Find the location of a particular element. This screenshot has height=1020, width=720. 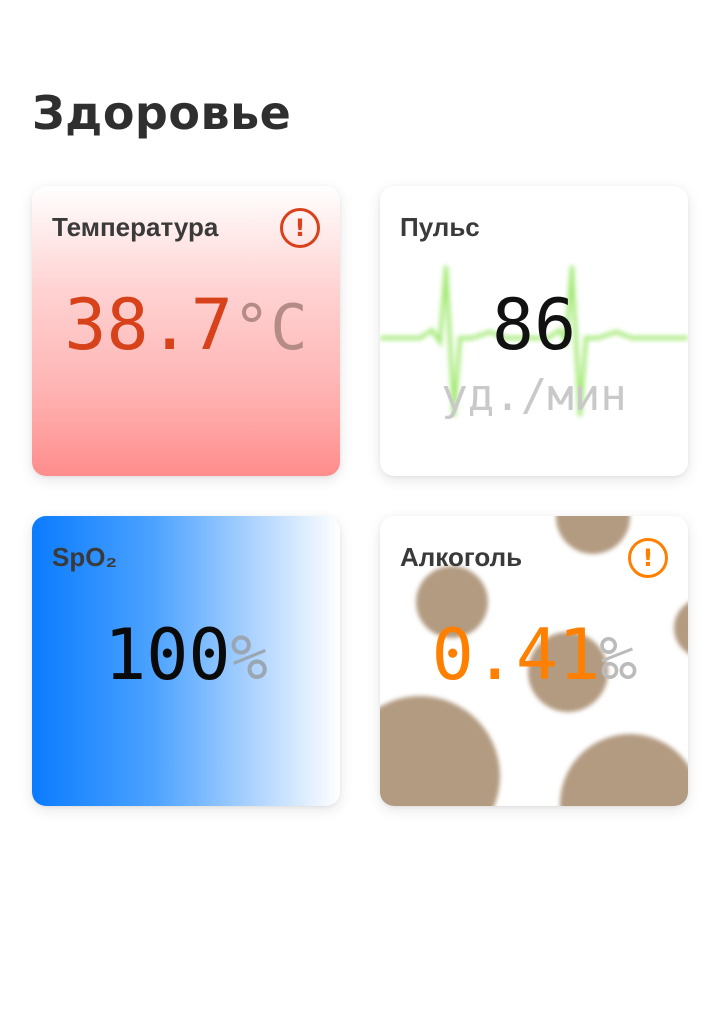

page-title: Здоровье is located at coordinates (162, 113).